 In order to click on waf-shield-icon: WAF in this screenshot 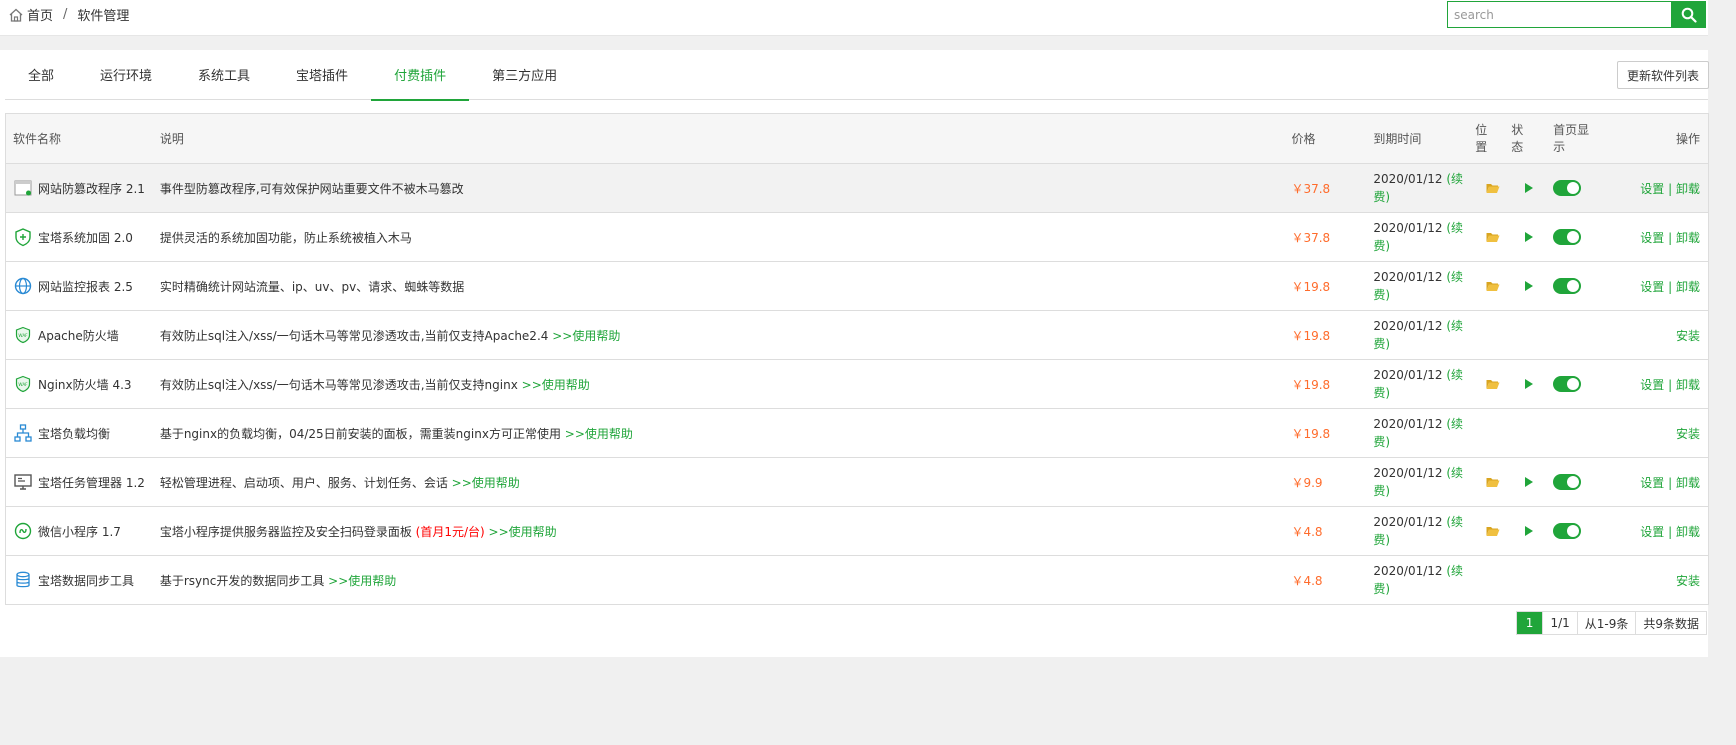, I will do `click(23, 335)`.